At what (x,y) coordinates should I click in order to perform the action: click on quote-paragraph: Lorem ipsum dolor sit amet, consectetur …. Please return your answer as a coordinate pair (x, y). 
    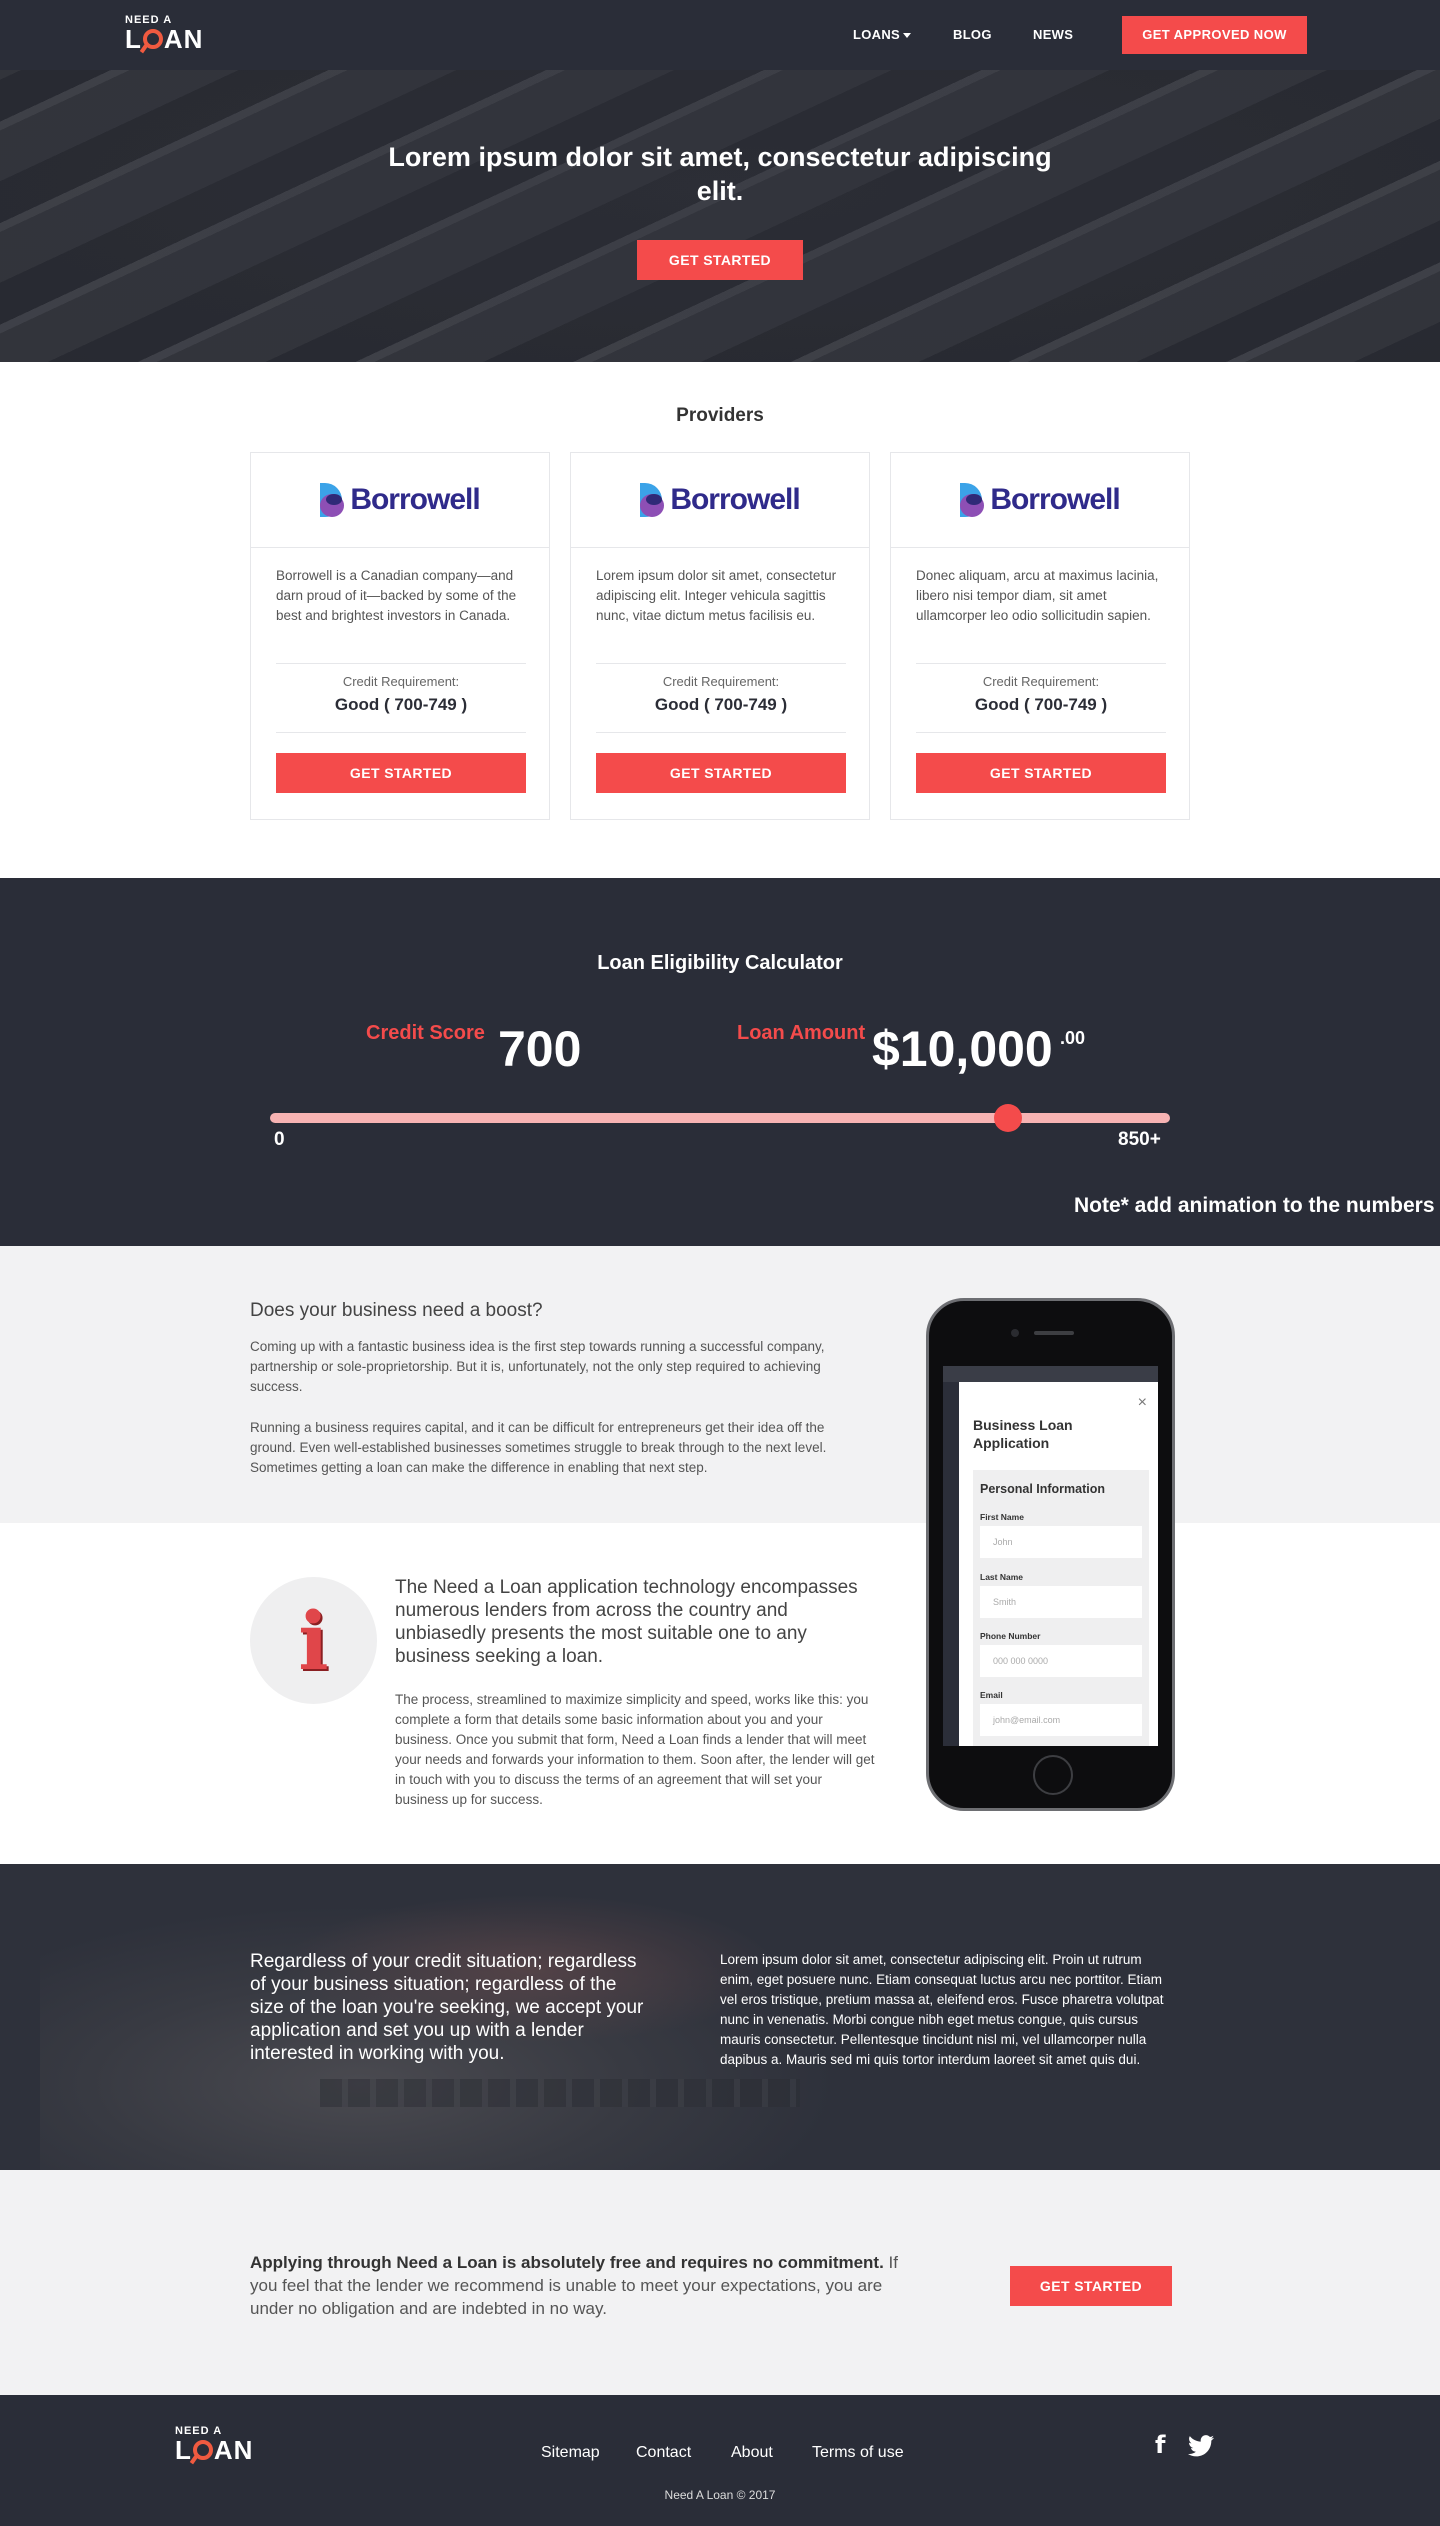
    Looking at the image, I should click on (942, 2009).